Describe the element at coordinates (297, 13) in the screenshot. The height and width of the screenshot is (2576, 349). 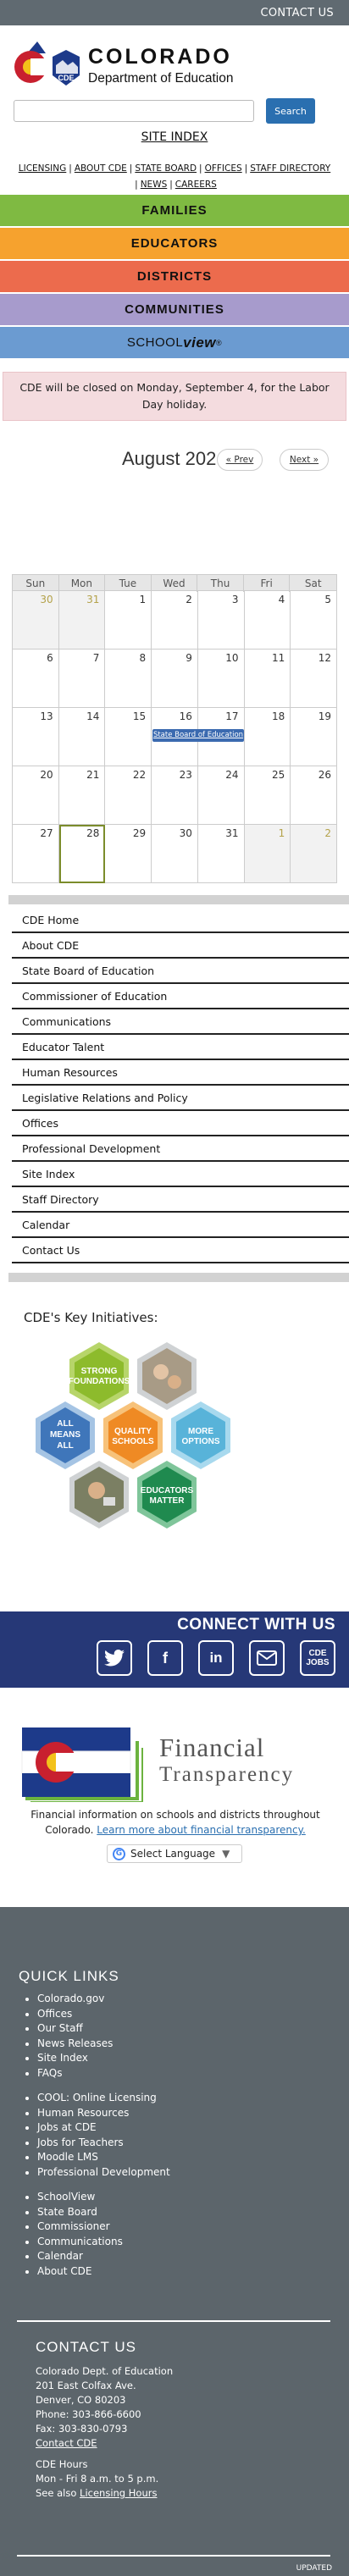
I see `contact-us-link: CONTACT US` at that location.